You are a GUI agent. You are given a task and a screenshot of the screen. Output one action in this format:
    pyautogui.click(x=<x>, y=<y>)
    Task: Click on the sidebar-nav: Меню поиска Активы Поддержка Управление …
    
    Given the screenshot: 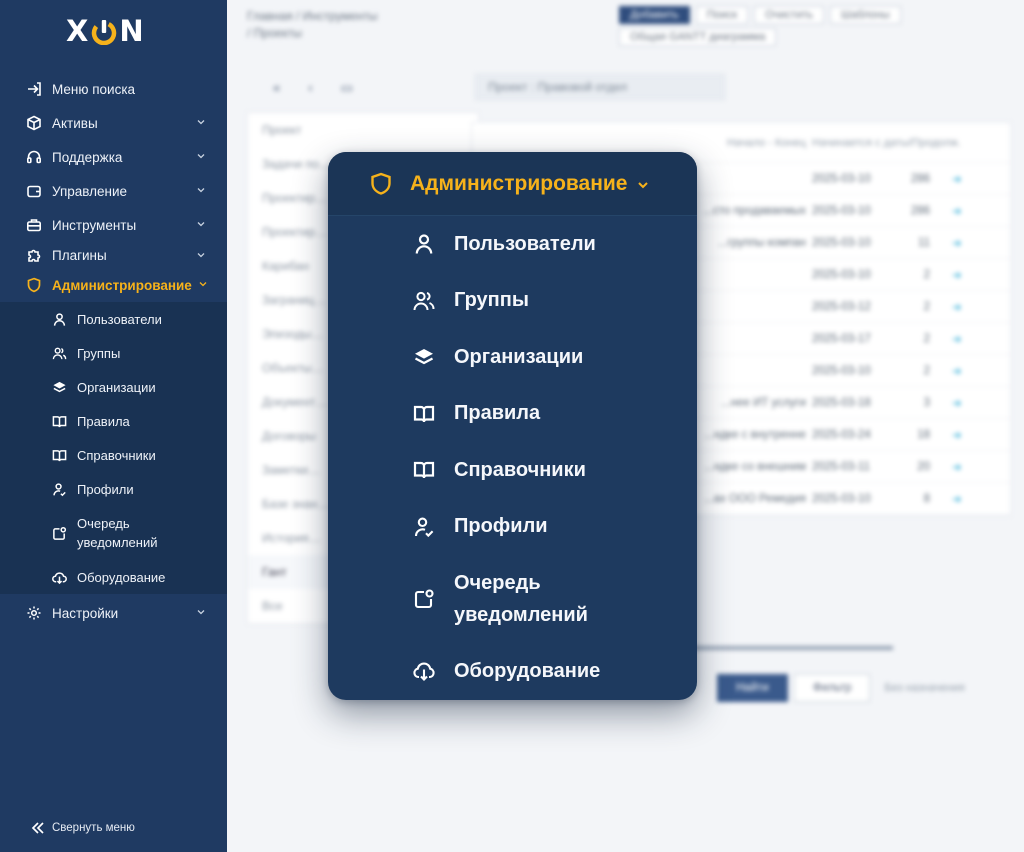 What is the action you would take?
    pyautogui.click(x=113, y=351)
    